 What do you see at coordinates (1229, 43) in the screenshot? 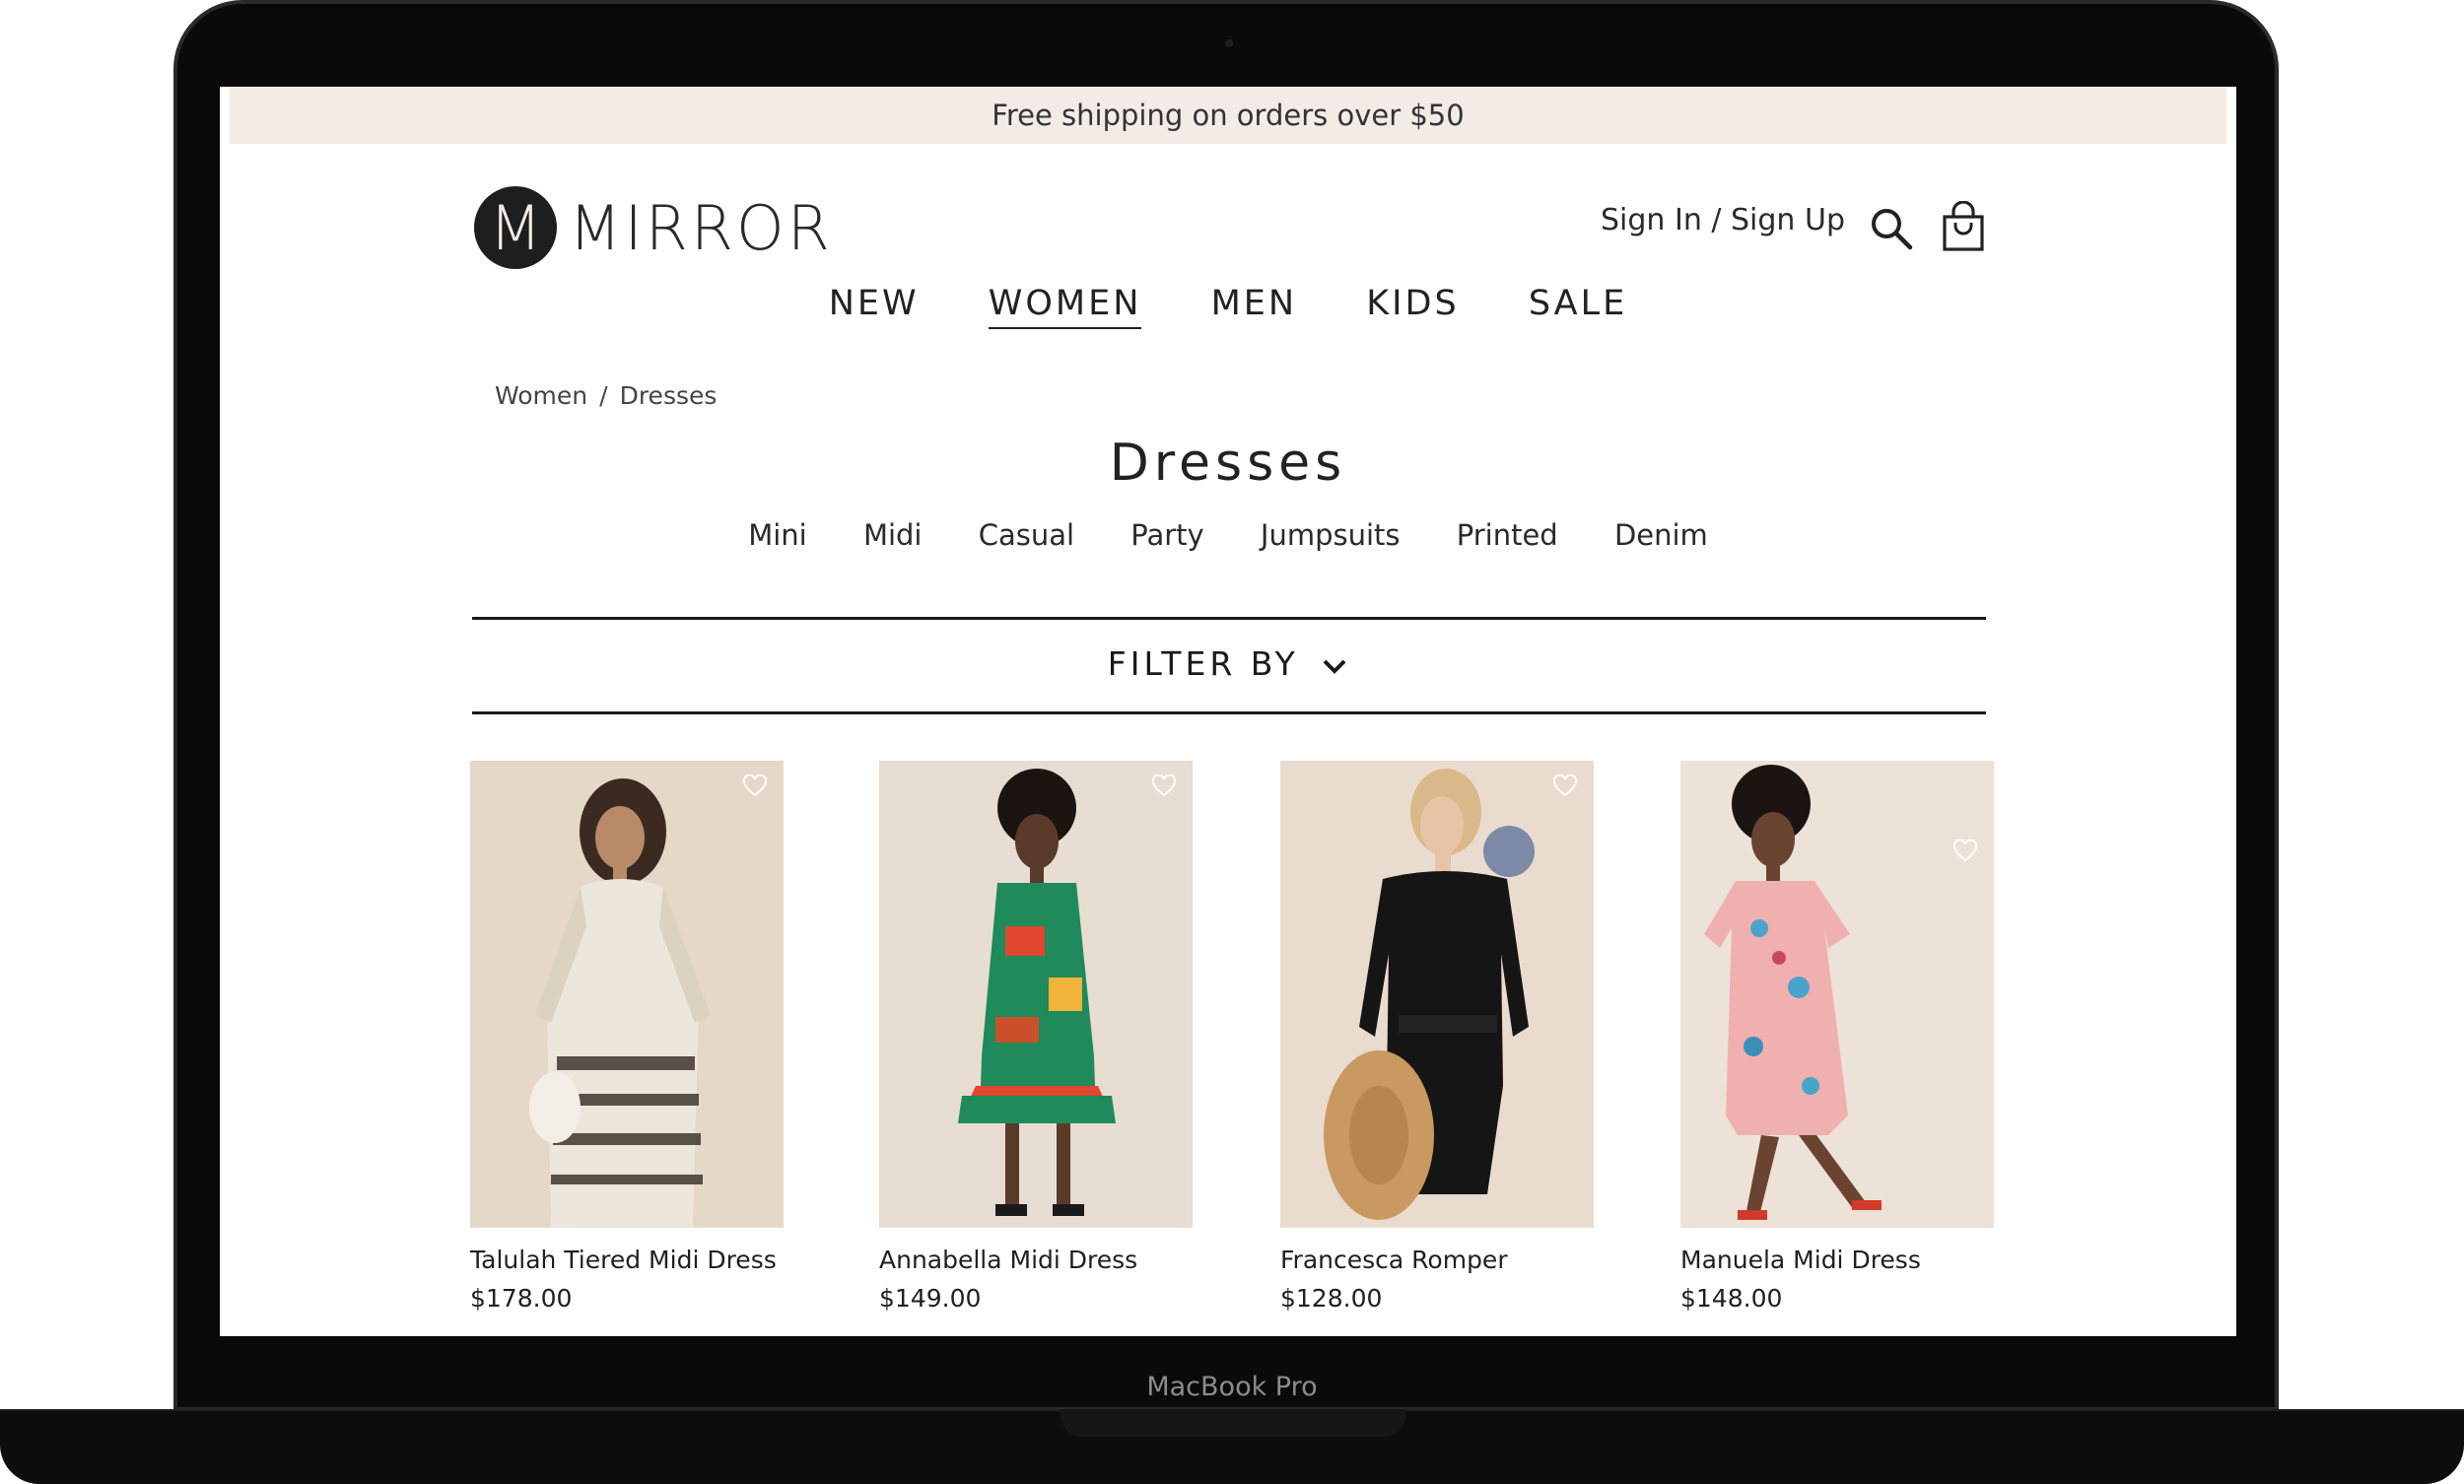
I see `camera` at bounding box center [1229, 43].